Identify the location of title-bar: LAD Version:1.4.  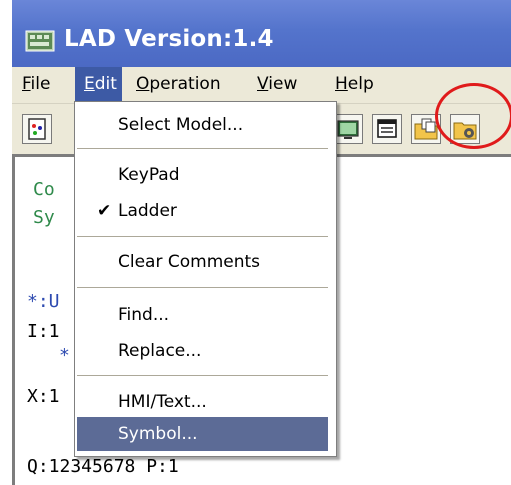
(261, 33).